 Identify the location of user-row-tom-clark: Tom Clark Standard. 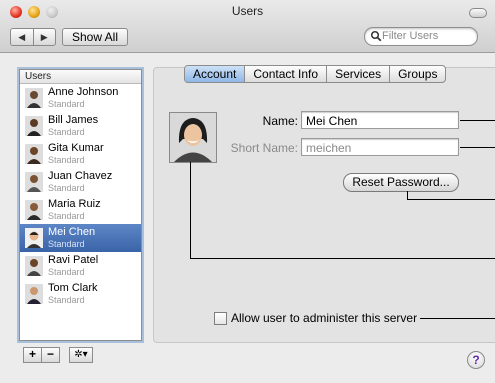
(80, 294).